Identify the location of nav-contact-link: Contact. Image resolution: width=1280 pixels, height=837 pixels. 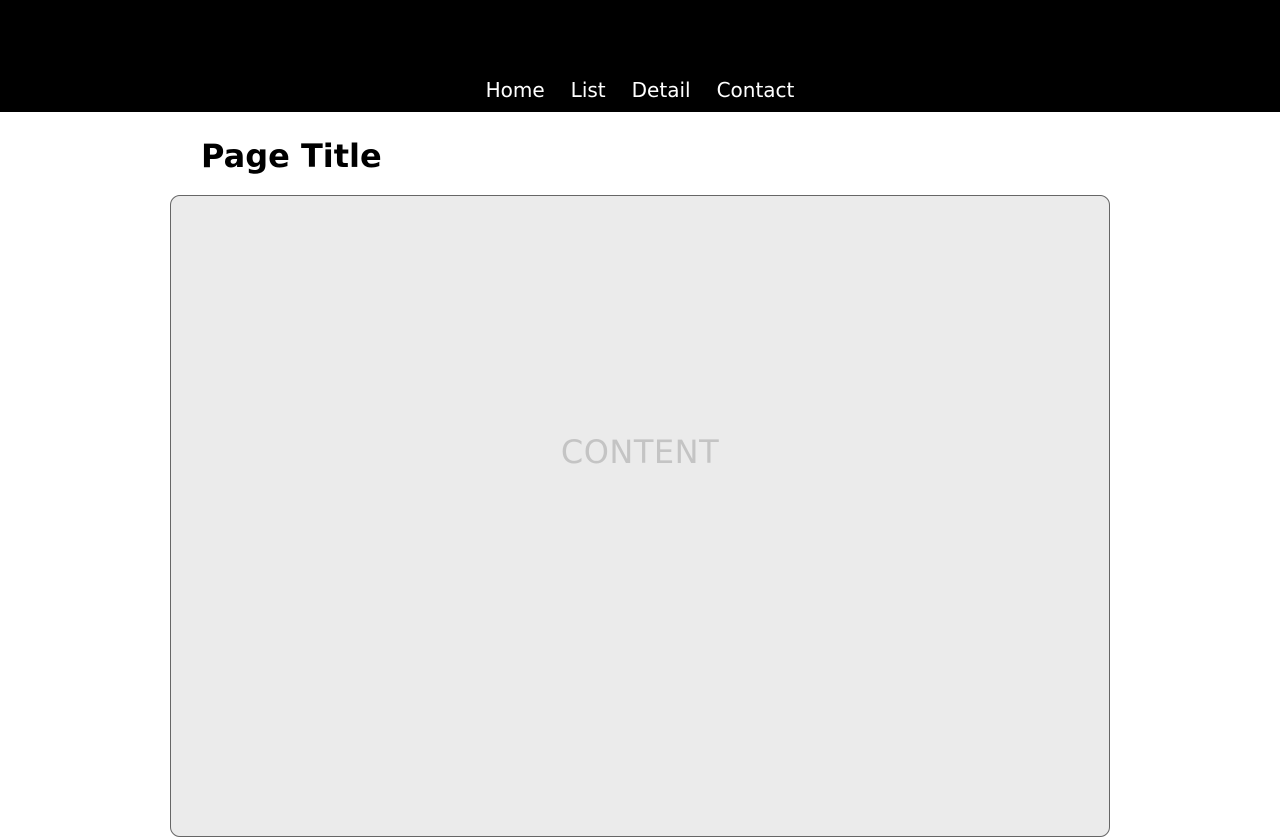
(756, 90).